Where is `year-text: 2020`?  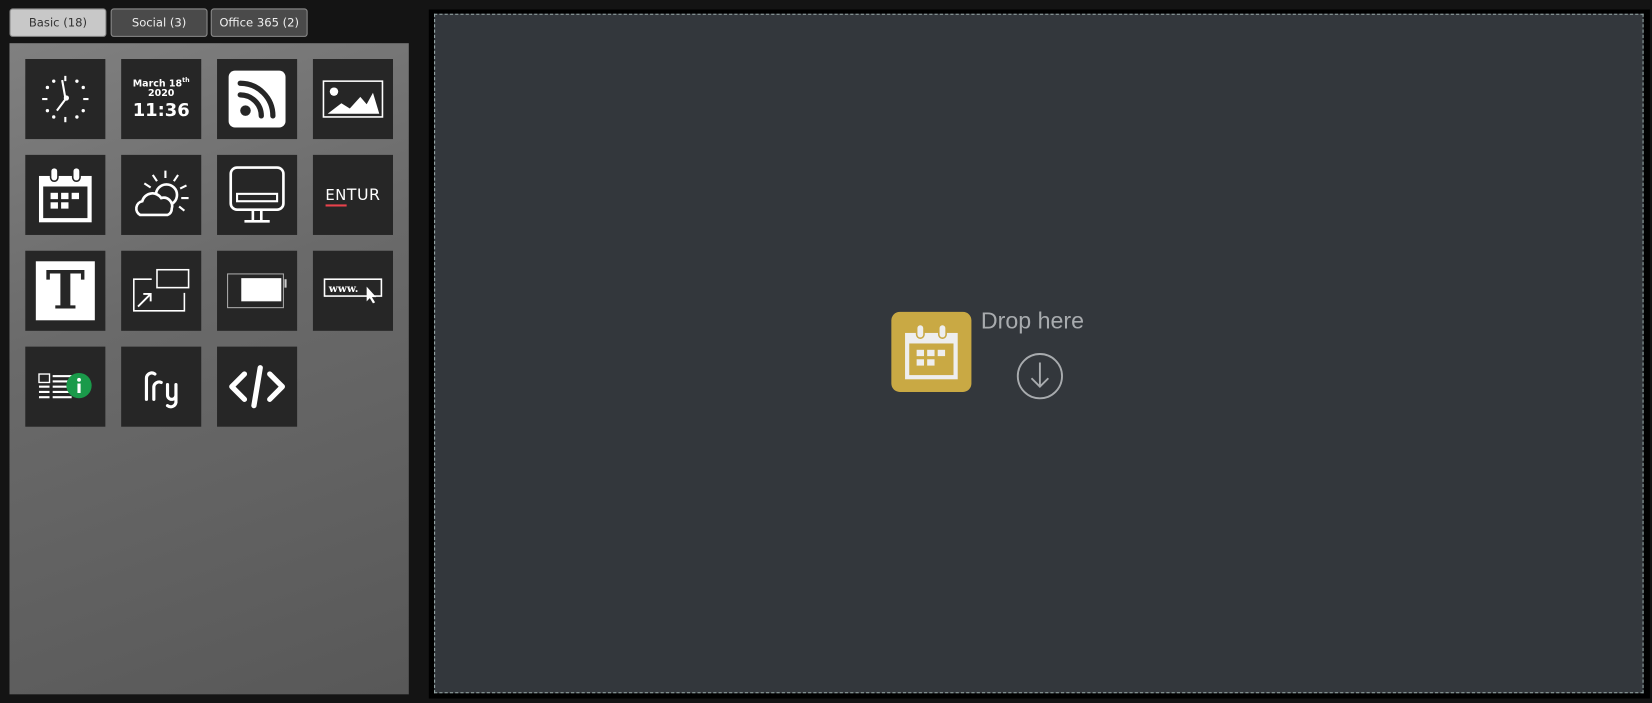 year-text: 2020 is located at coordinates (161, 94).